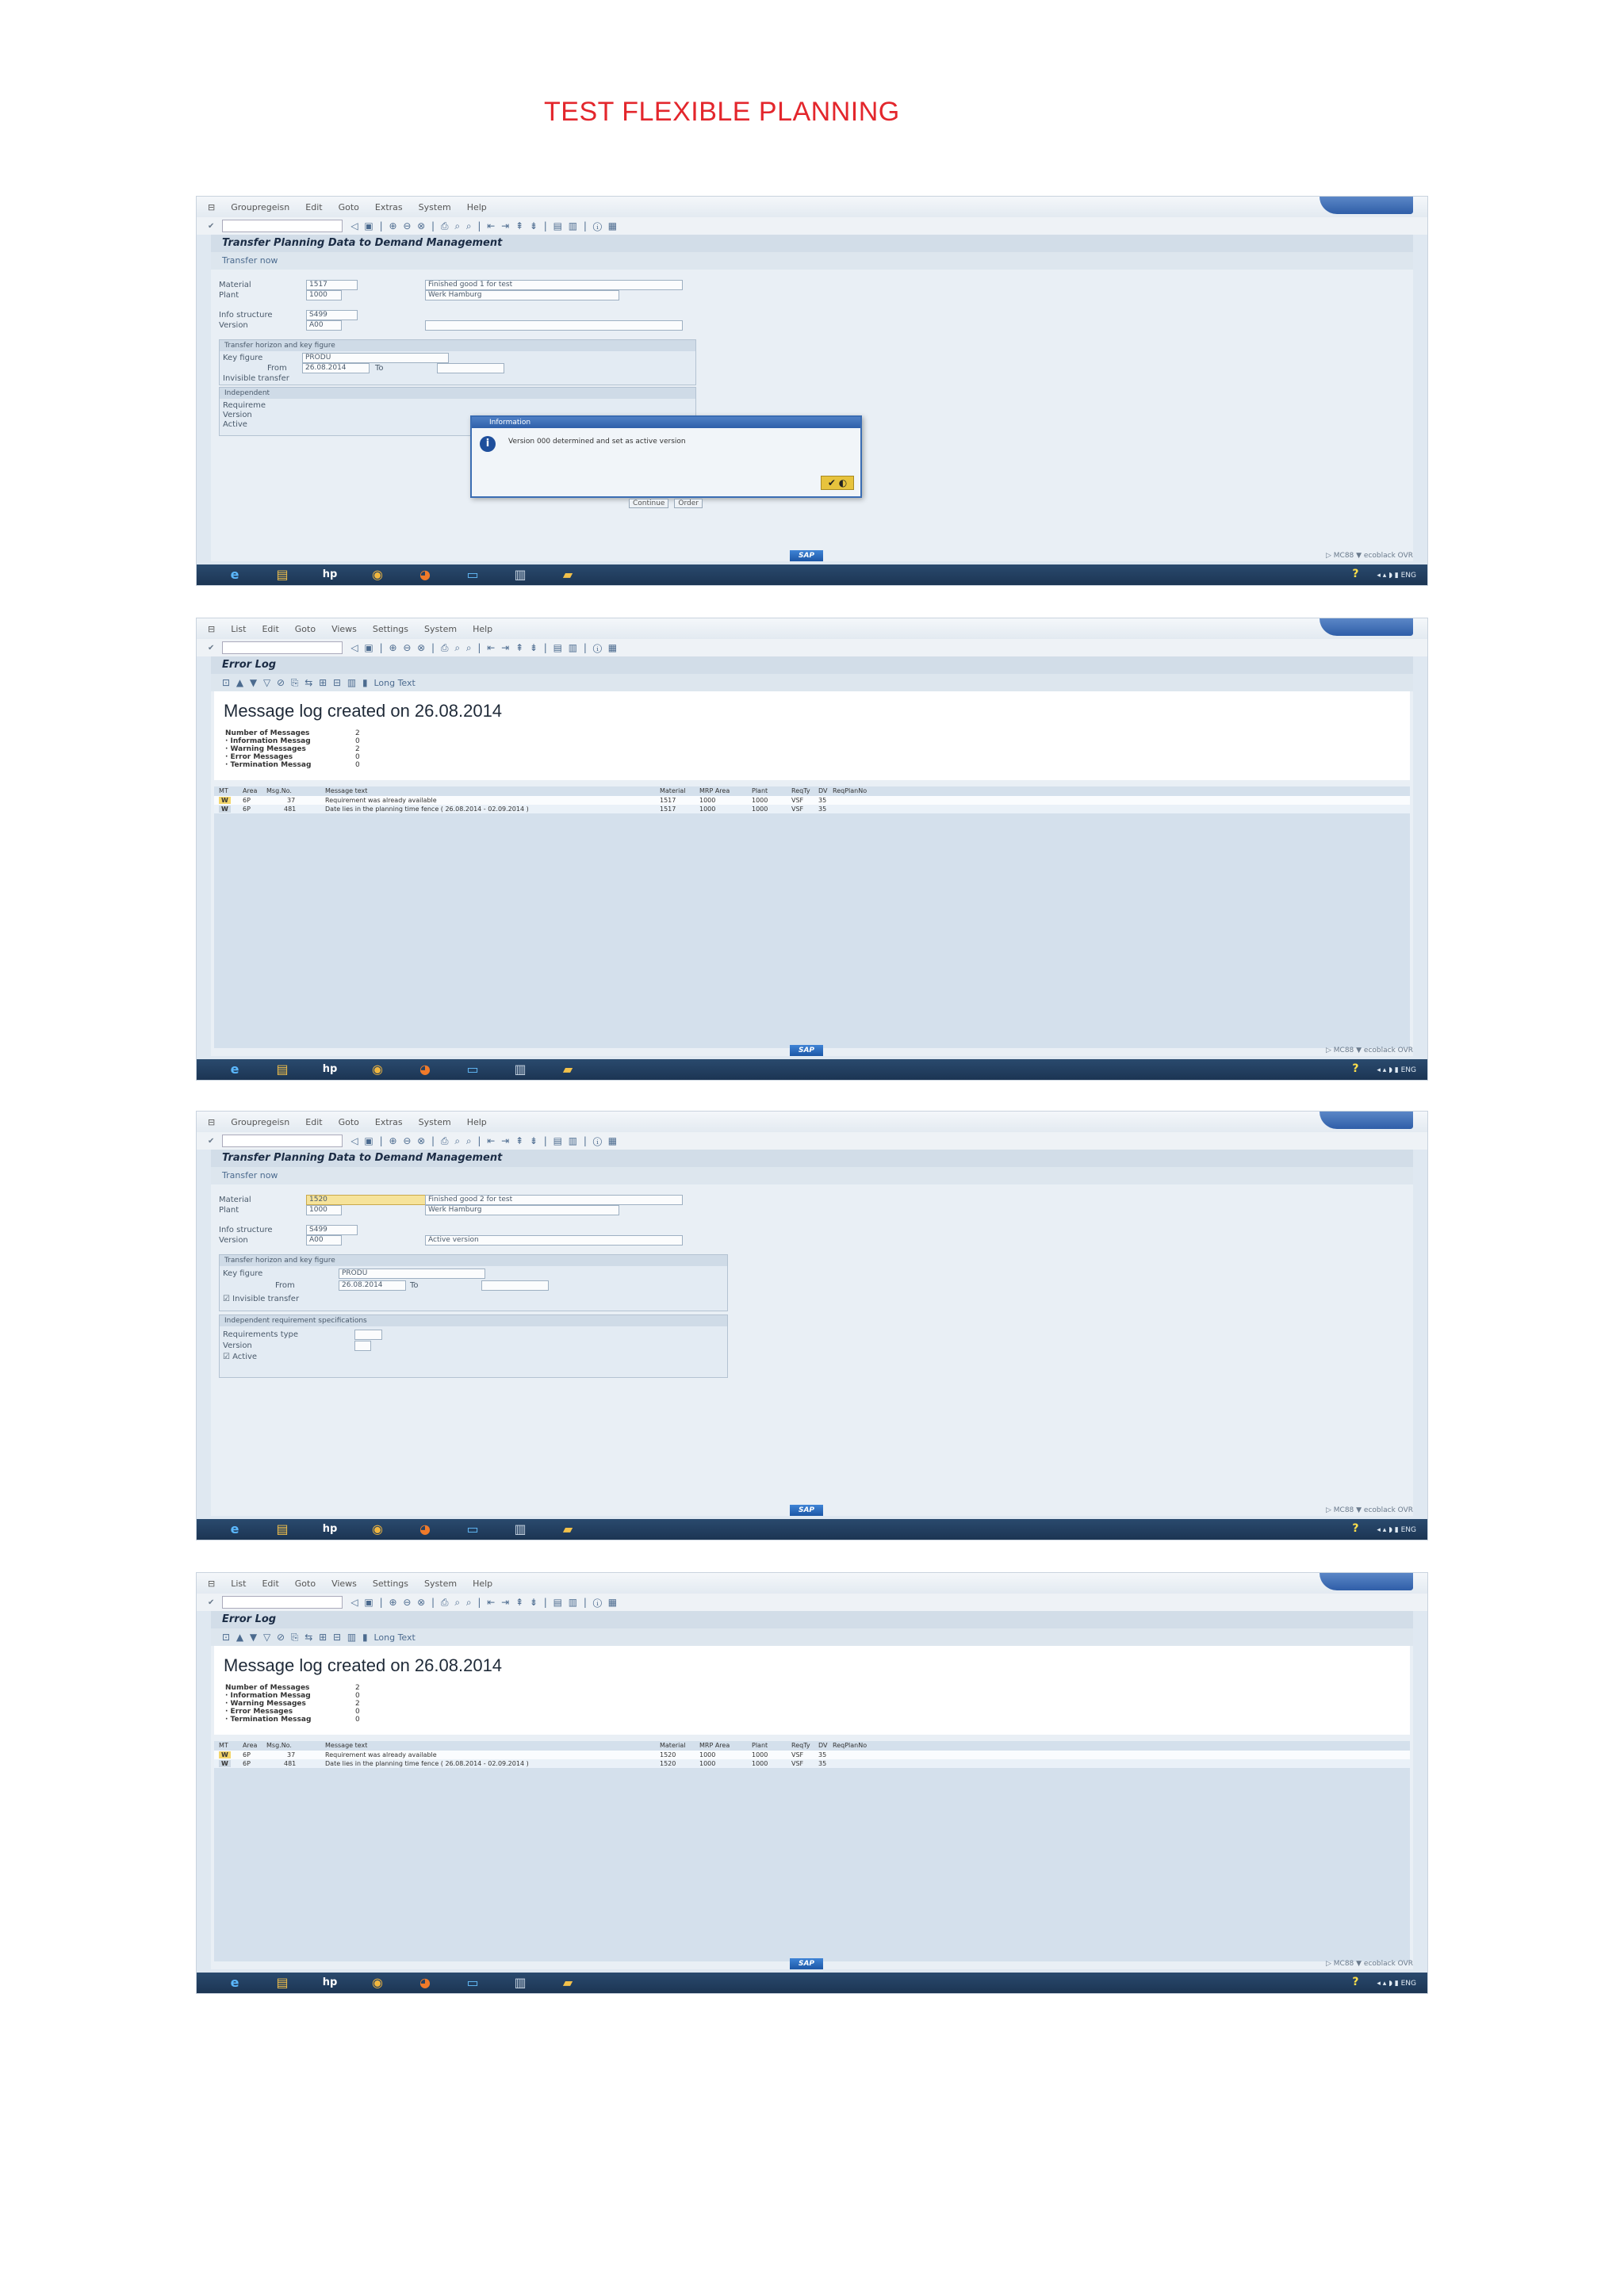 The width and height of the screenshot is (1624, 2296). What do you see at coordinates (332, 285) in the screenshot?
I see `material-input: 1517` at bounding box center [332, 285].